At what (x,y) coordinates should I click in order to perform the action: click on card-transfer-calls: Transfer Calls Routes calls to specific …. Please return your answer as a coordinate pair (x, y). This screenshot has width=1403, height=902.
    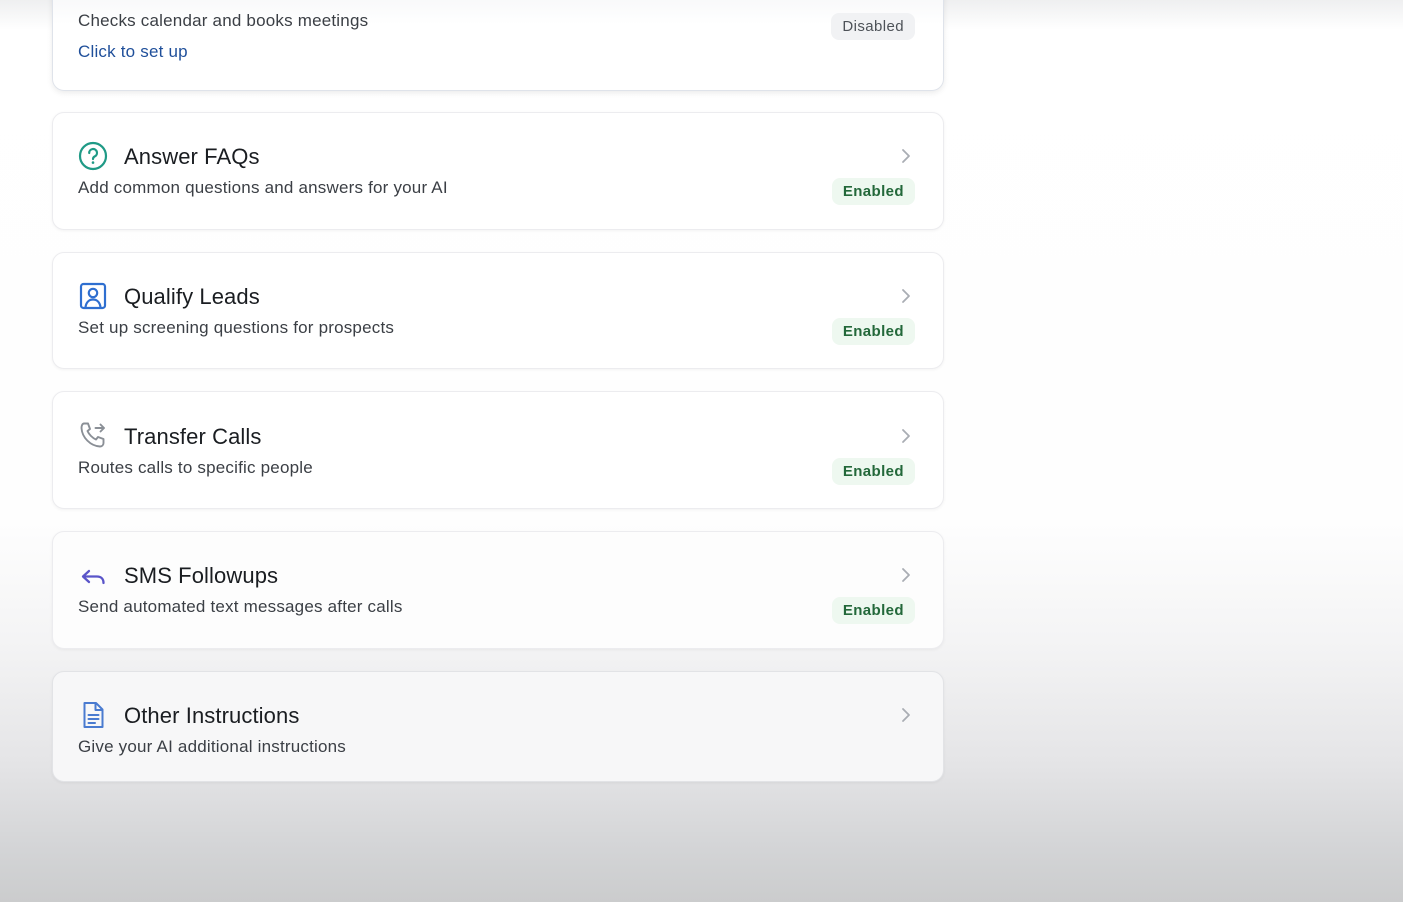
    Looking at the image, I should click on (498, 450).